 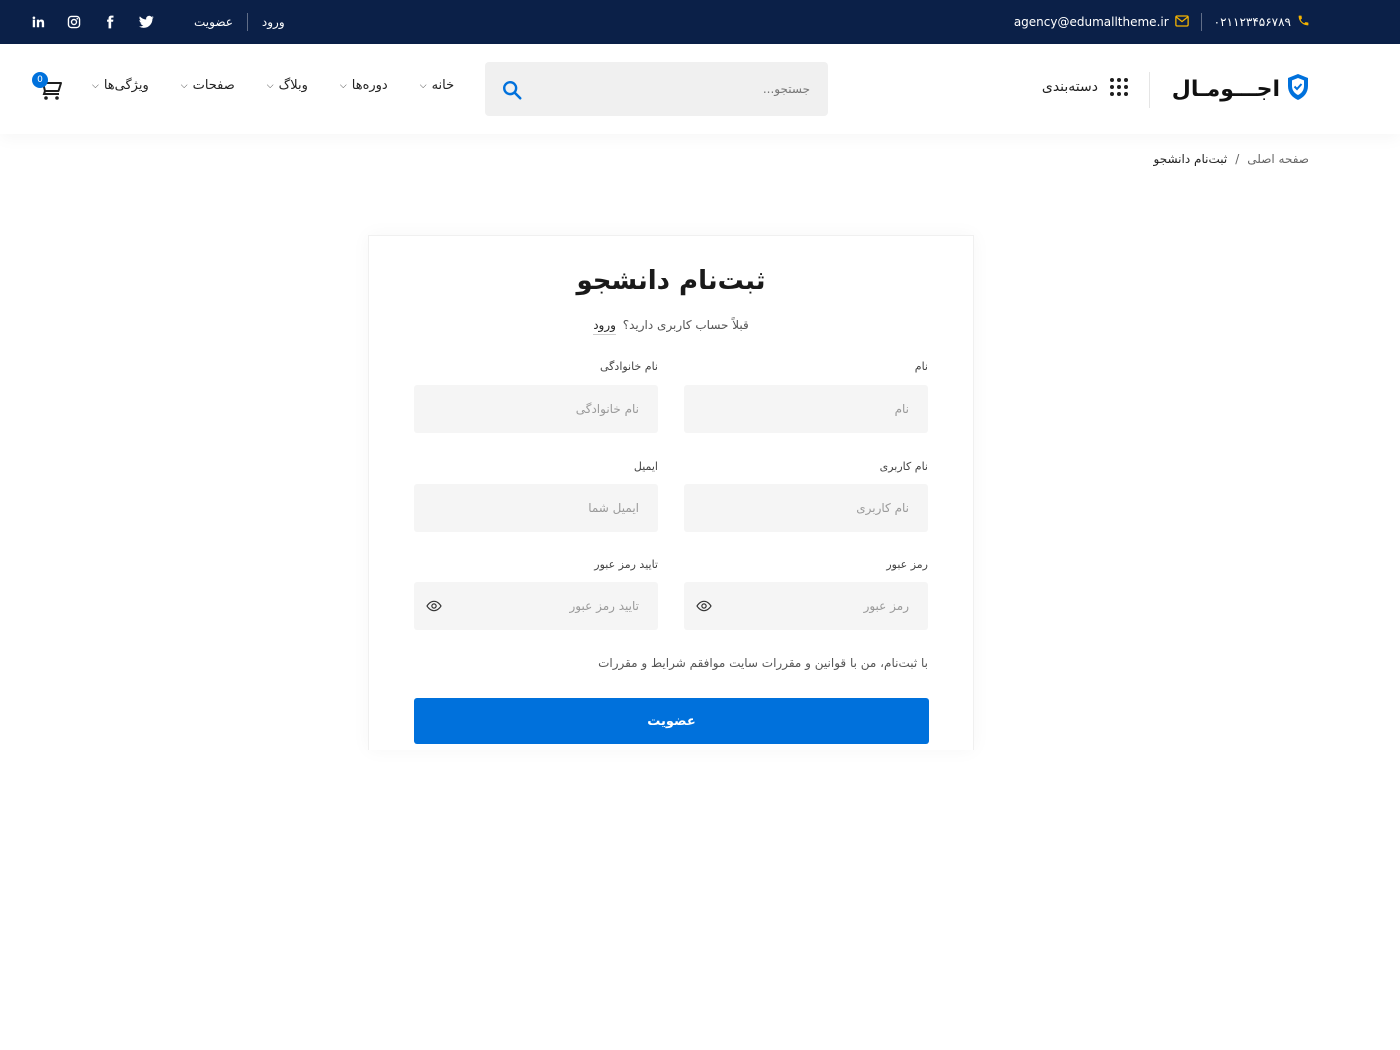 What do you see at coordinates (40, 80) in the screenshot?
I see `cart-count-badge: 0` at bounding box center [40, 80].